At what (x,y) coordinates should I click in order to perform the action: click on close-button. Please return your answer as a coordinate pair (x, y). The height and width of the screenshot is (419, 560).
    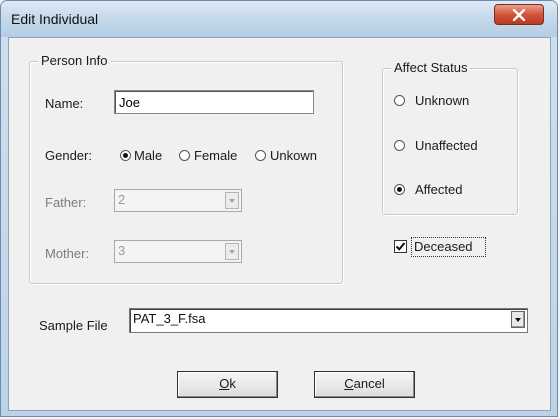
    Looking at the image, I should click on (519, 14).